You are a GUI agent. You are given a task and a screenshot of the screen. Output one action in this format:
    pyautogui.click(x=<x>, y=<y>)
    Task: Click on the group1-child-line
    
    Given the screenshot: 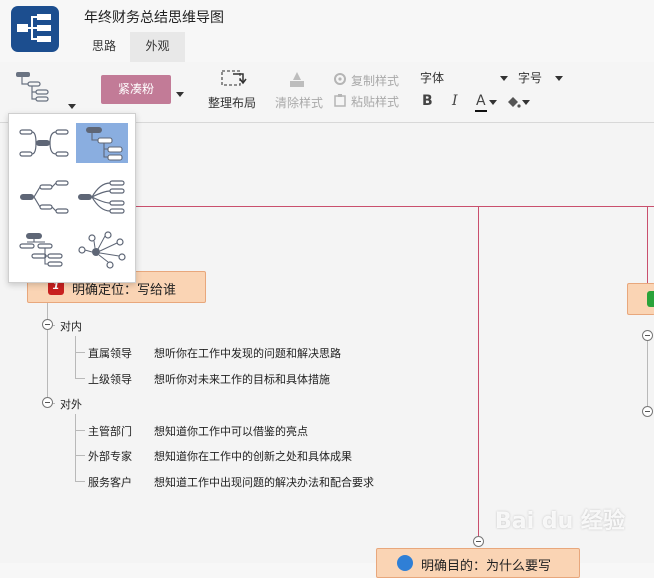 What is the action you would take?
    pyautogui.click(x=75, y=357)
    